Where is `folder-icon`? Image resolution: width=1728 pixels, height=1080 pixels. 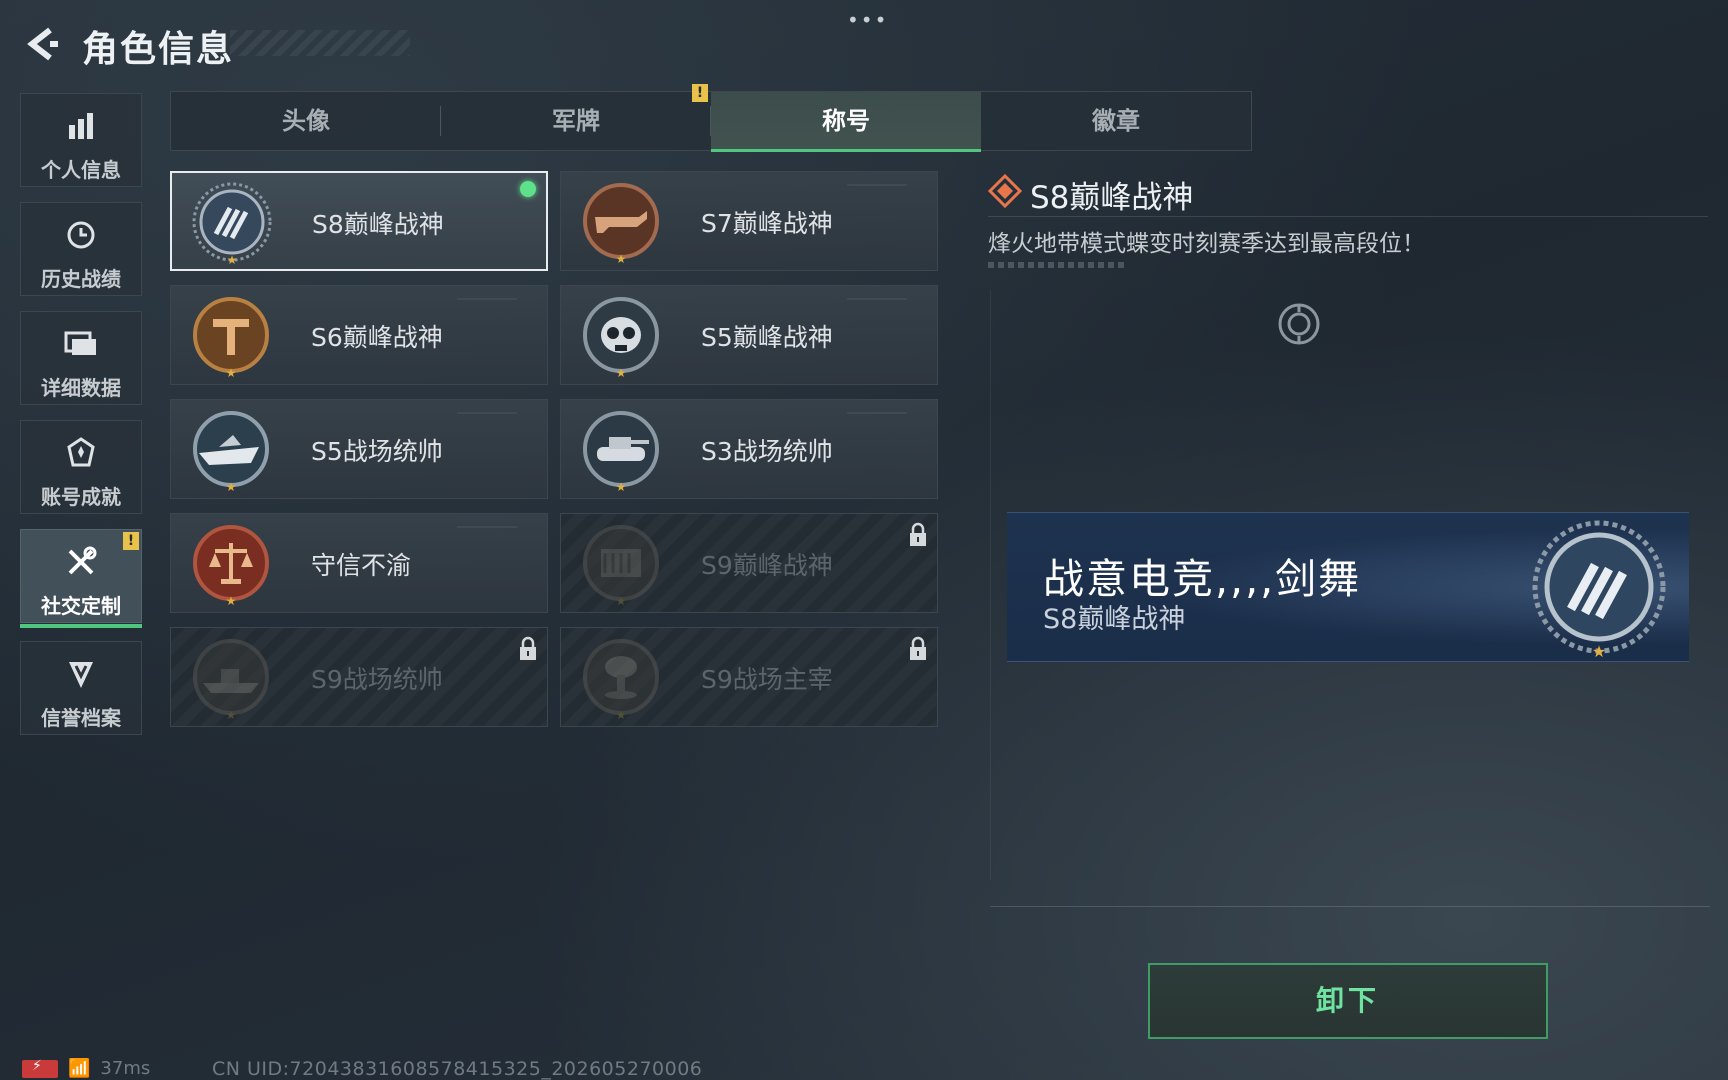 folder-icon is located at coordinates (80, 343).